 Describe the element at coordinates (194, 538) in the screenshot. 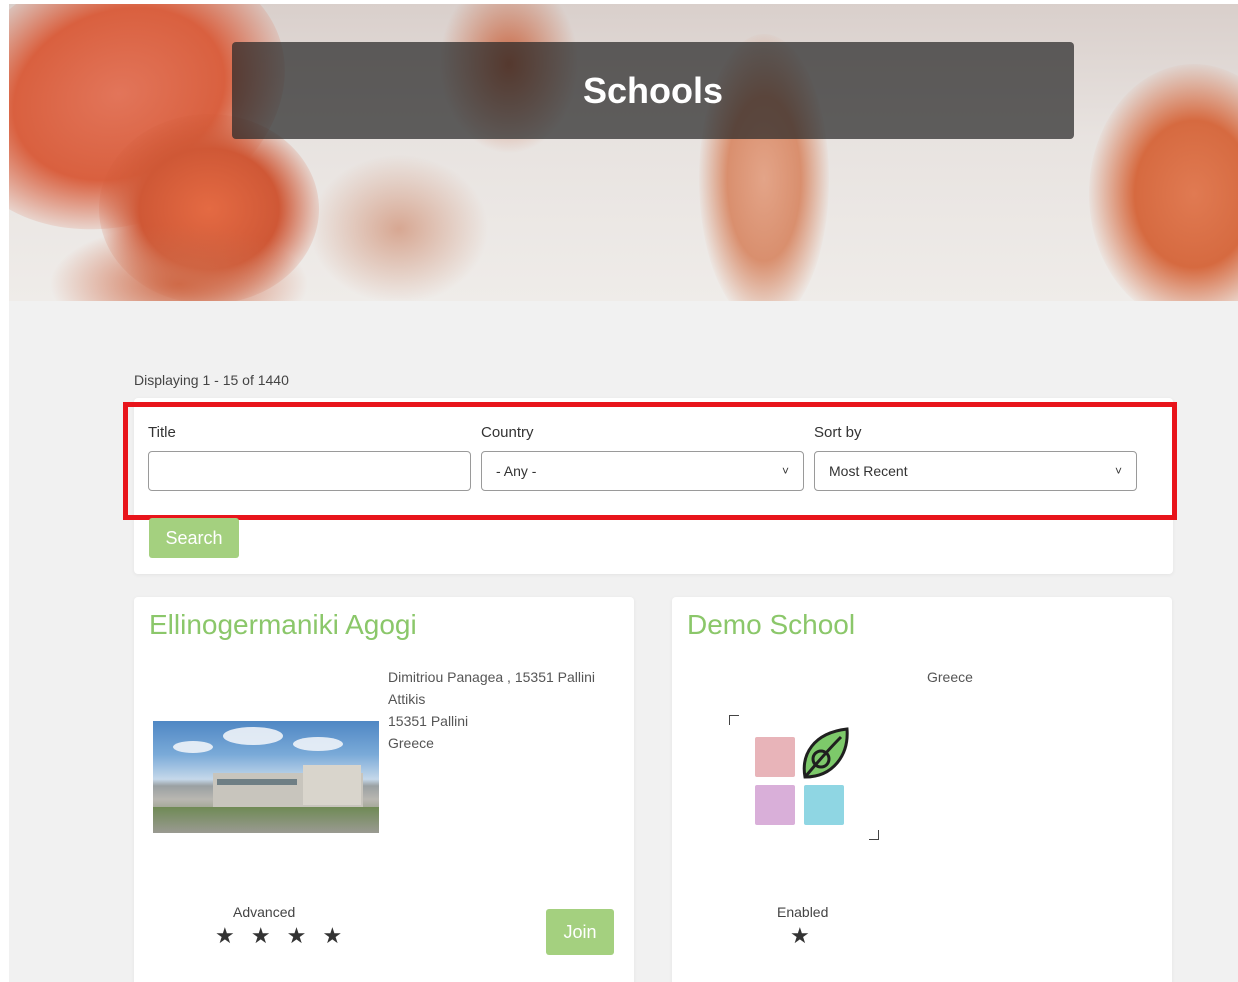

I see `search-button: Search` at that location.